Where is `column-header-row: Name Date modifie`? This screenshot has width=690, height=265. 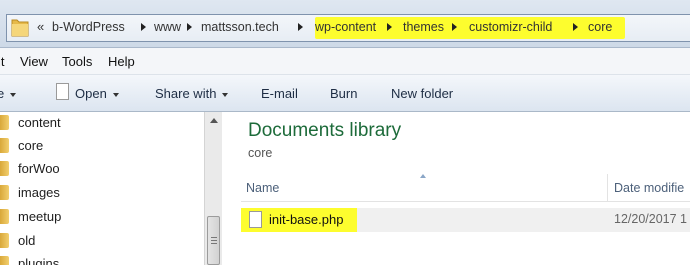
column-header-row: Name Date modifie is located at coordinates (465, 188).